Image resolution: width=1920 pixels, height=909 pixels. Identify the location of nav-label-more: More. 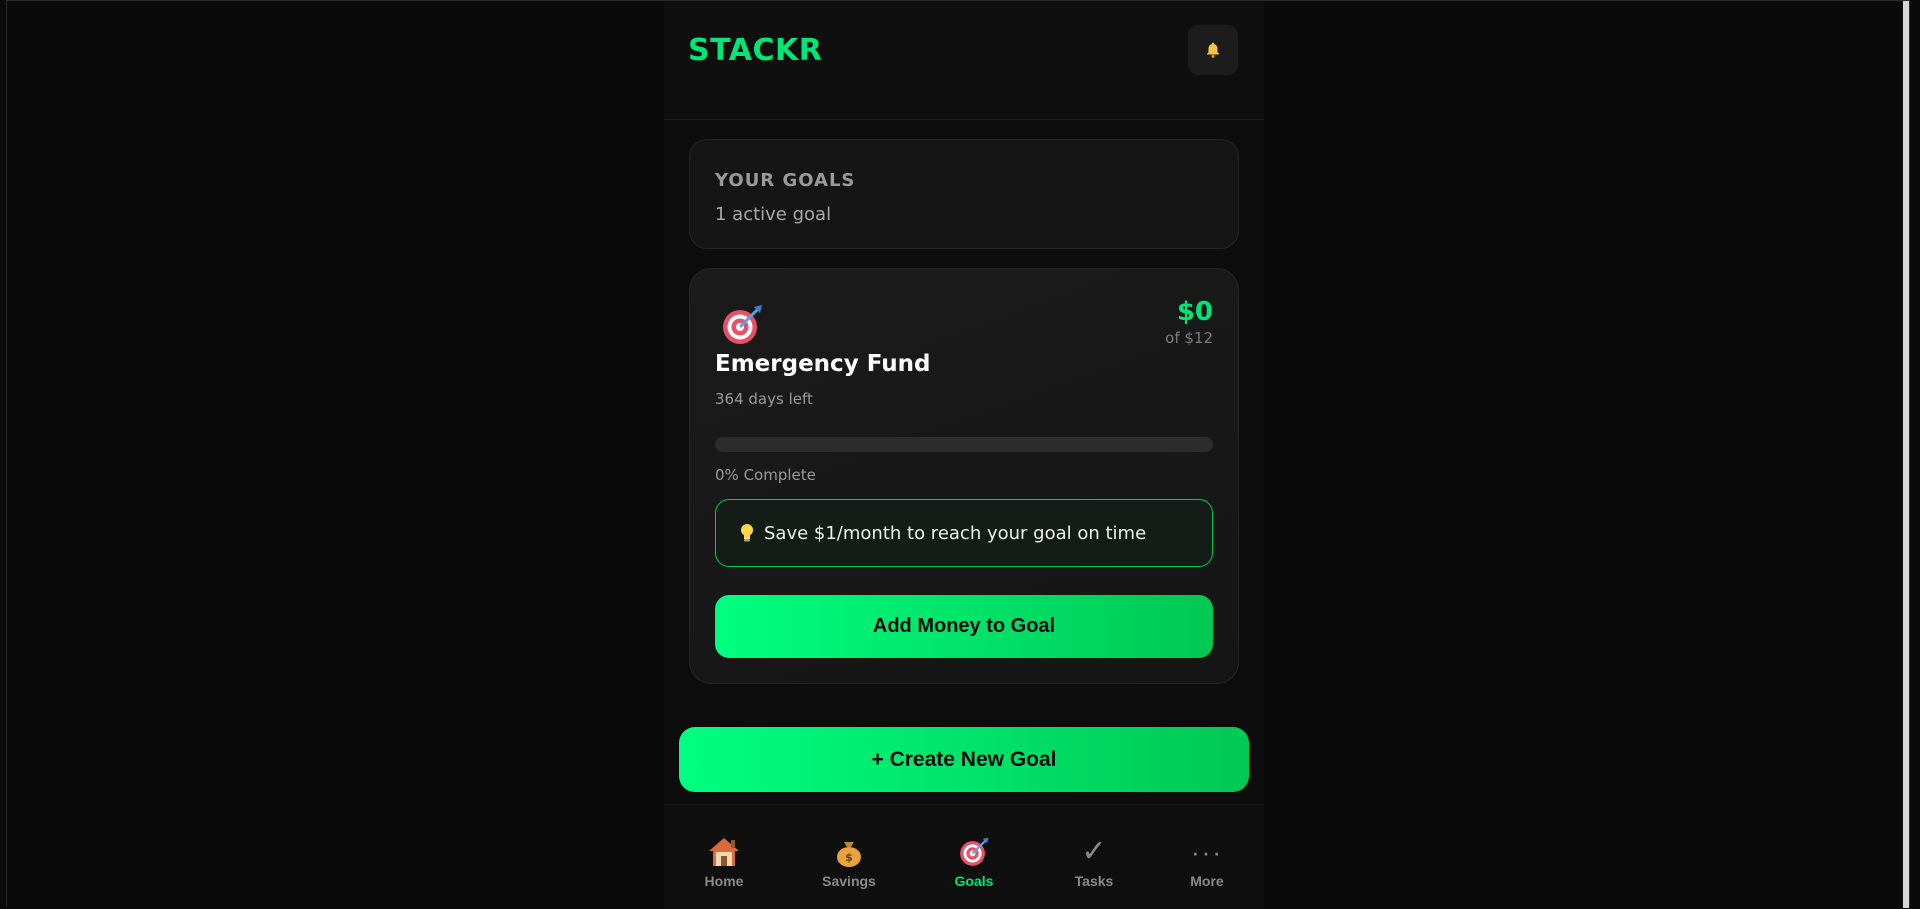
(1207, 881).